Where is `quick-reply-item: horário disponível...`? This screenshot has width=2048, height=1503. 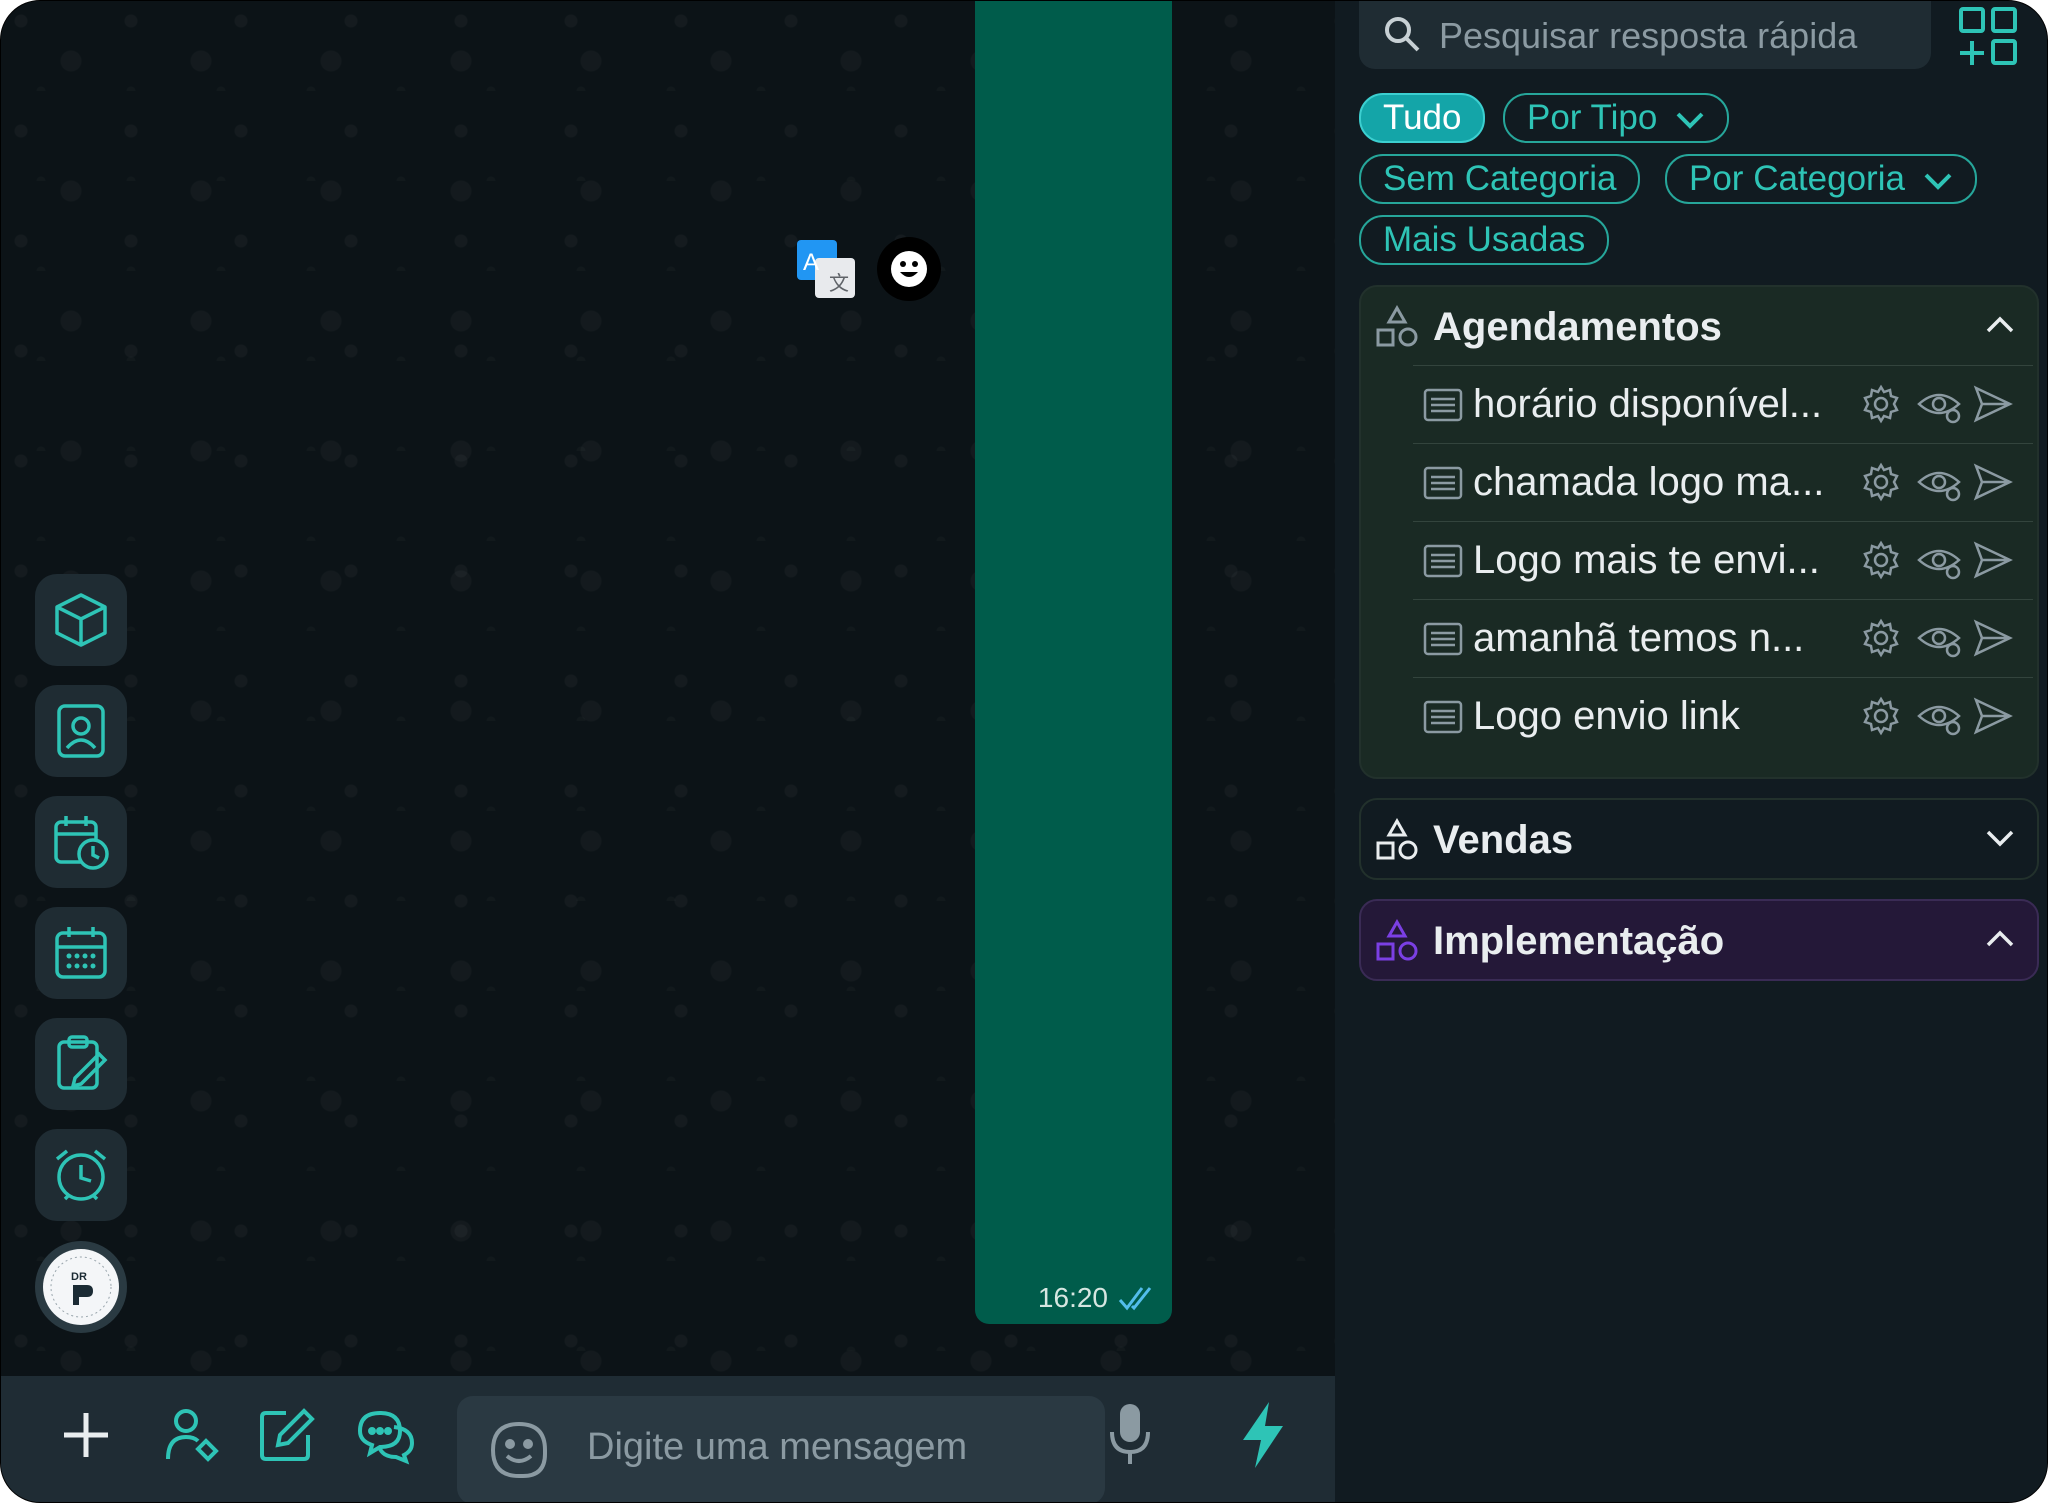 quick-reply-item: horário disponível... is located at coordinates (1723, 404).